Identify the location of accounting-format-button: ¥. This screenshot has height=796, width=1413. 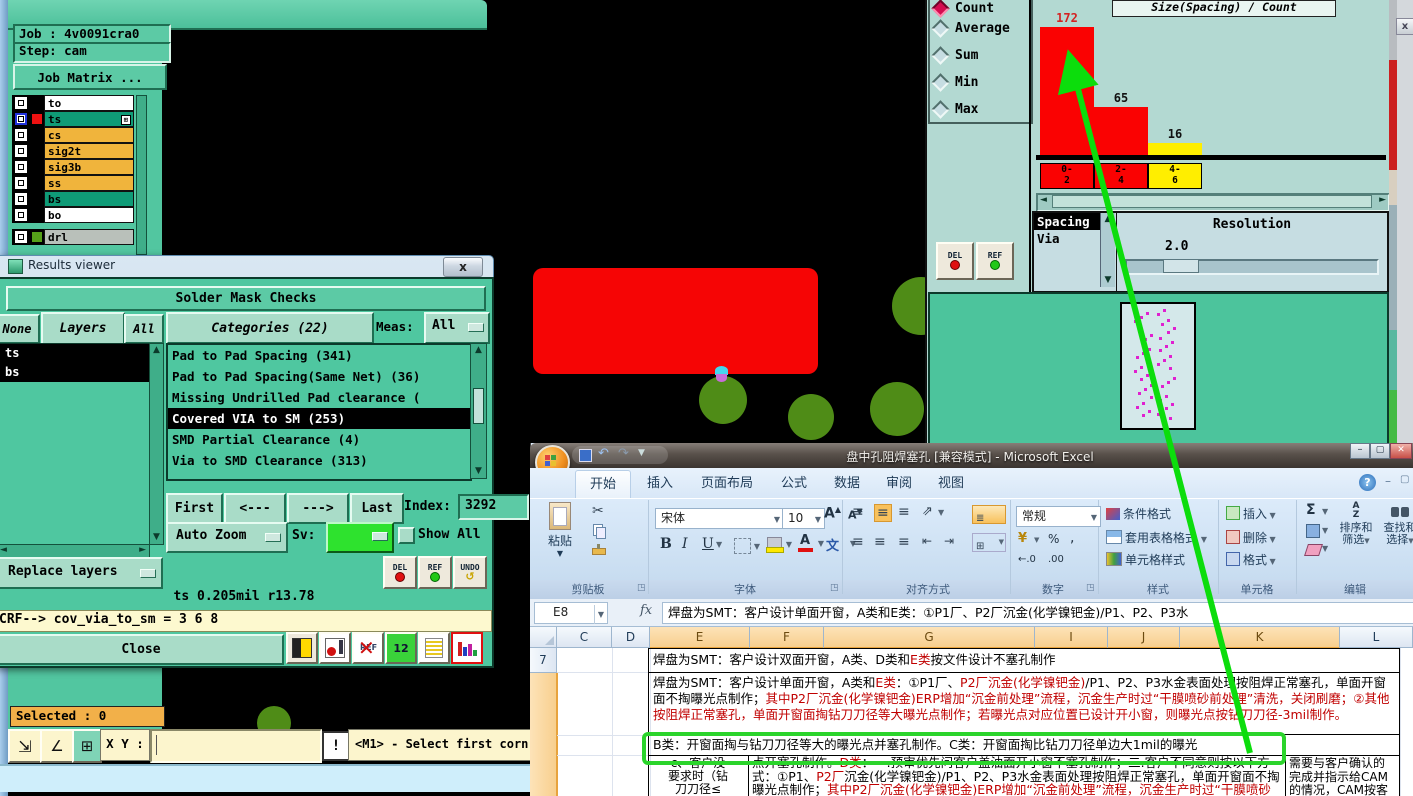
(1022, 538).